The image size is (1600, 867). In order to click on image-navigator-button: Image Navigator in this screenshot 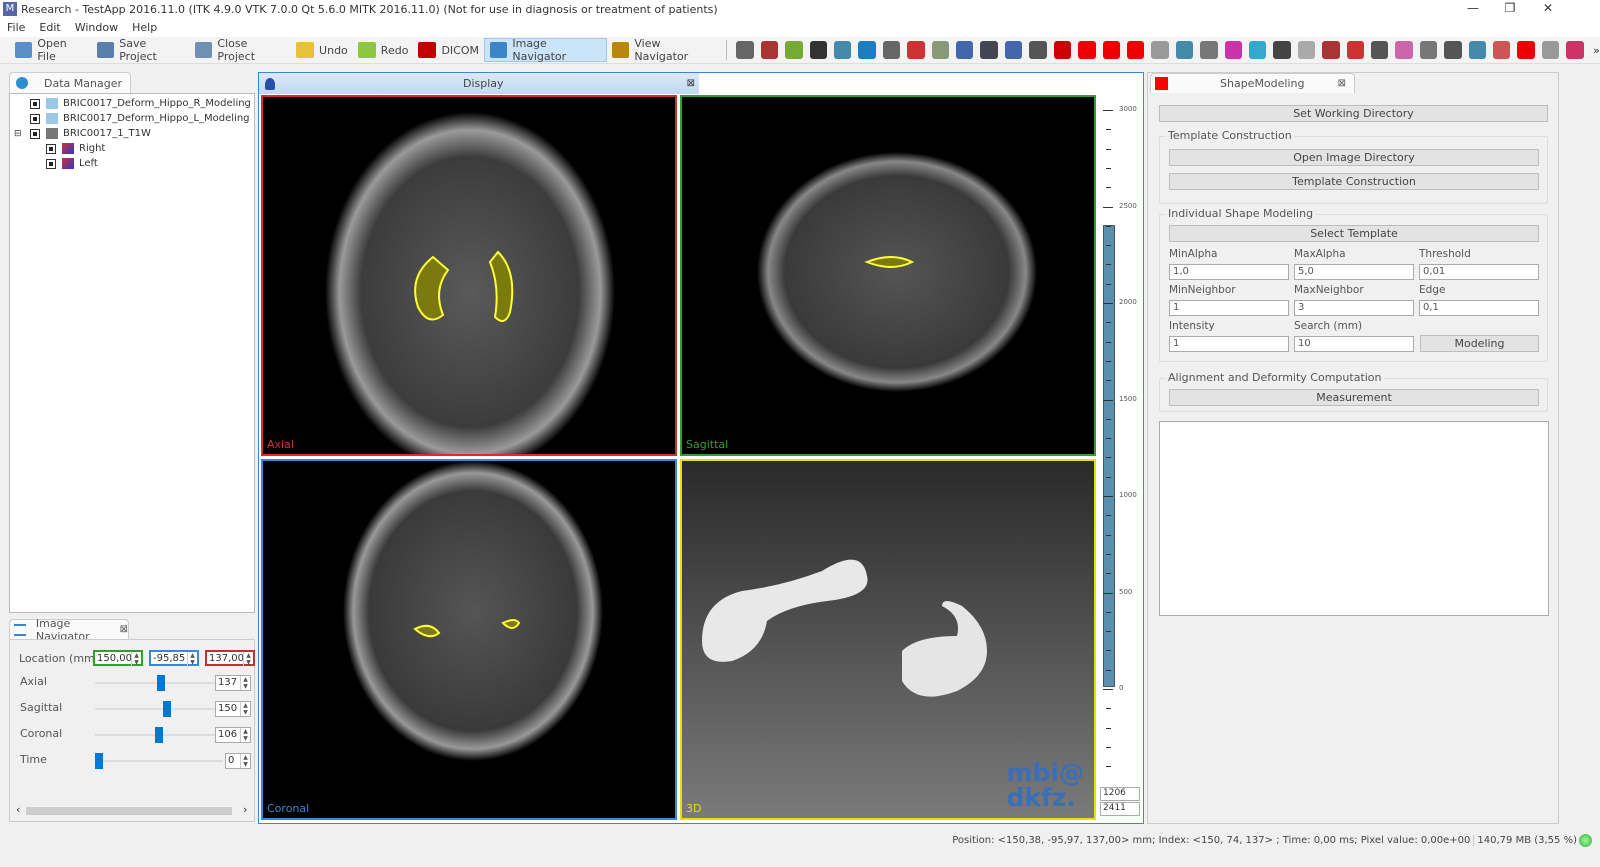, I will do `click(545, 50)`.